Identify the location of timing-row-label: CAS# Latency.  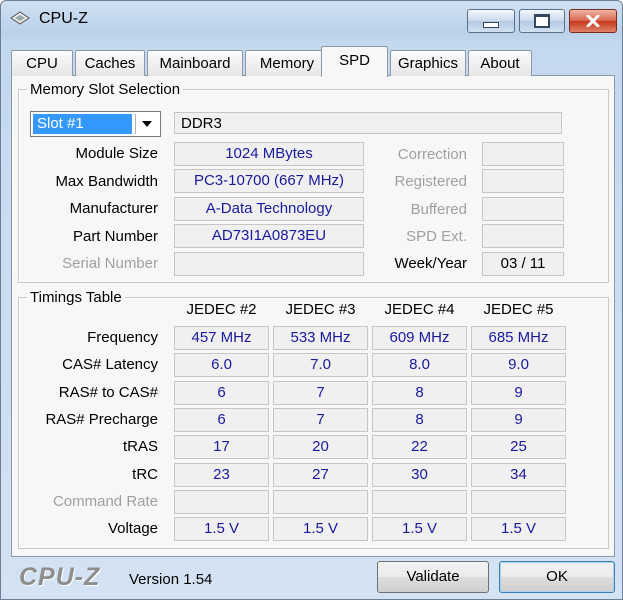
(110, 364).